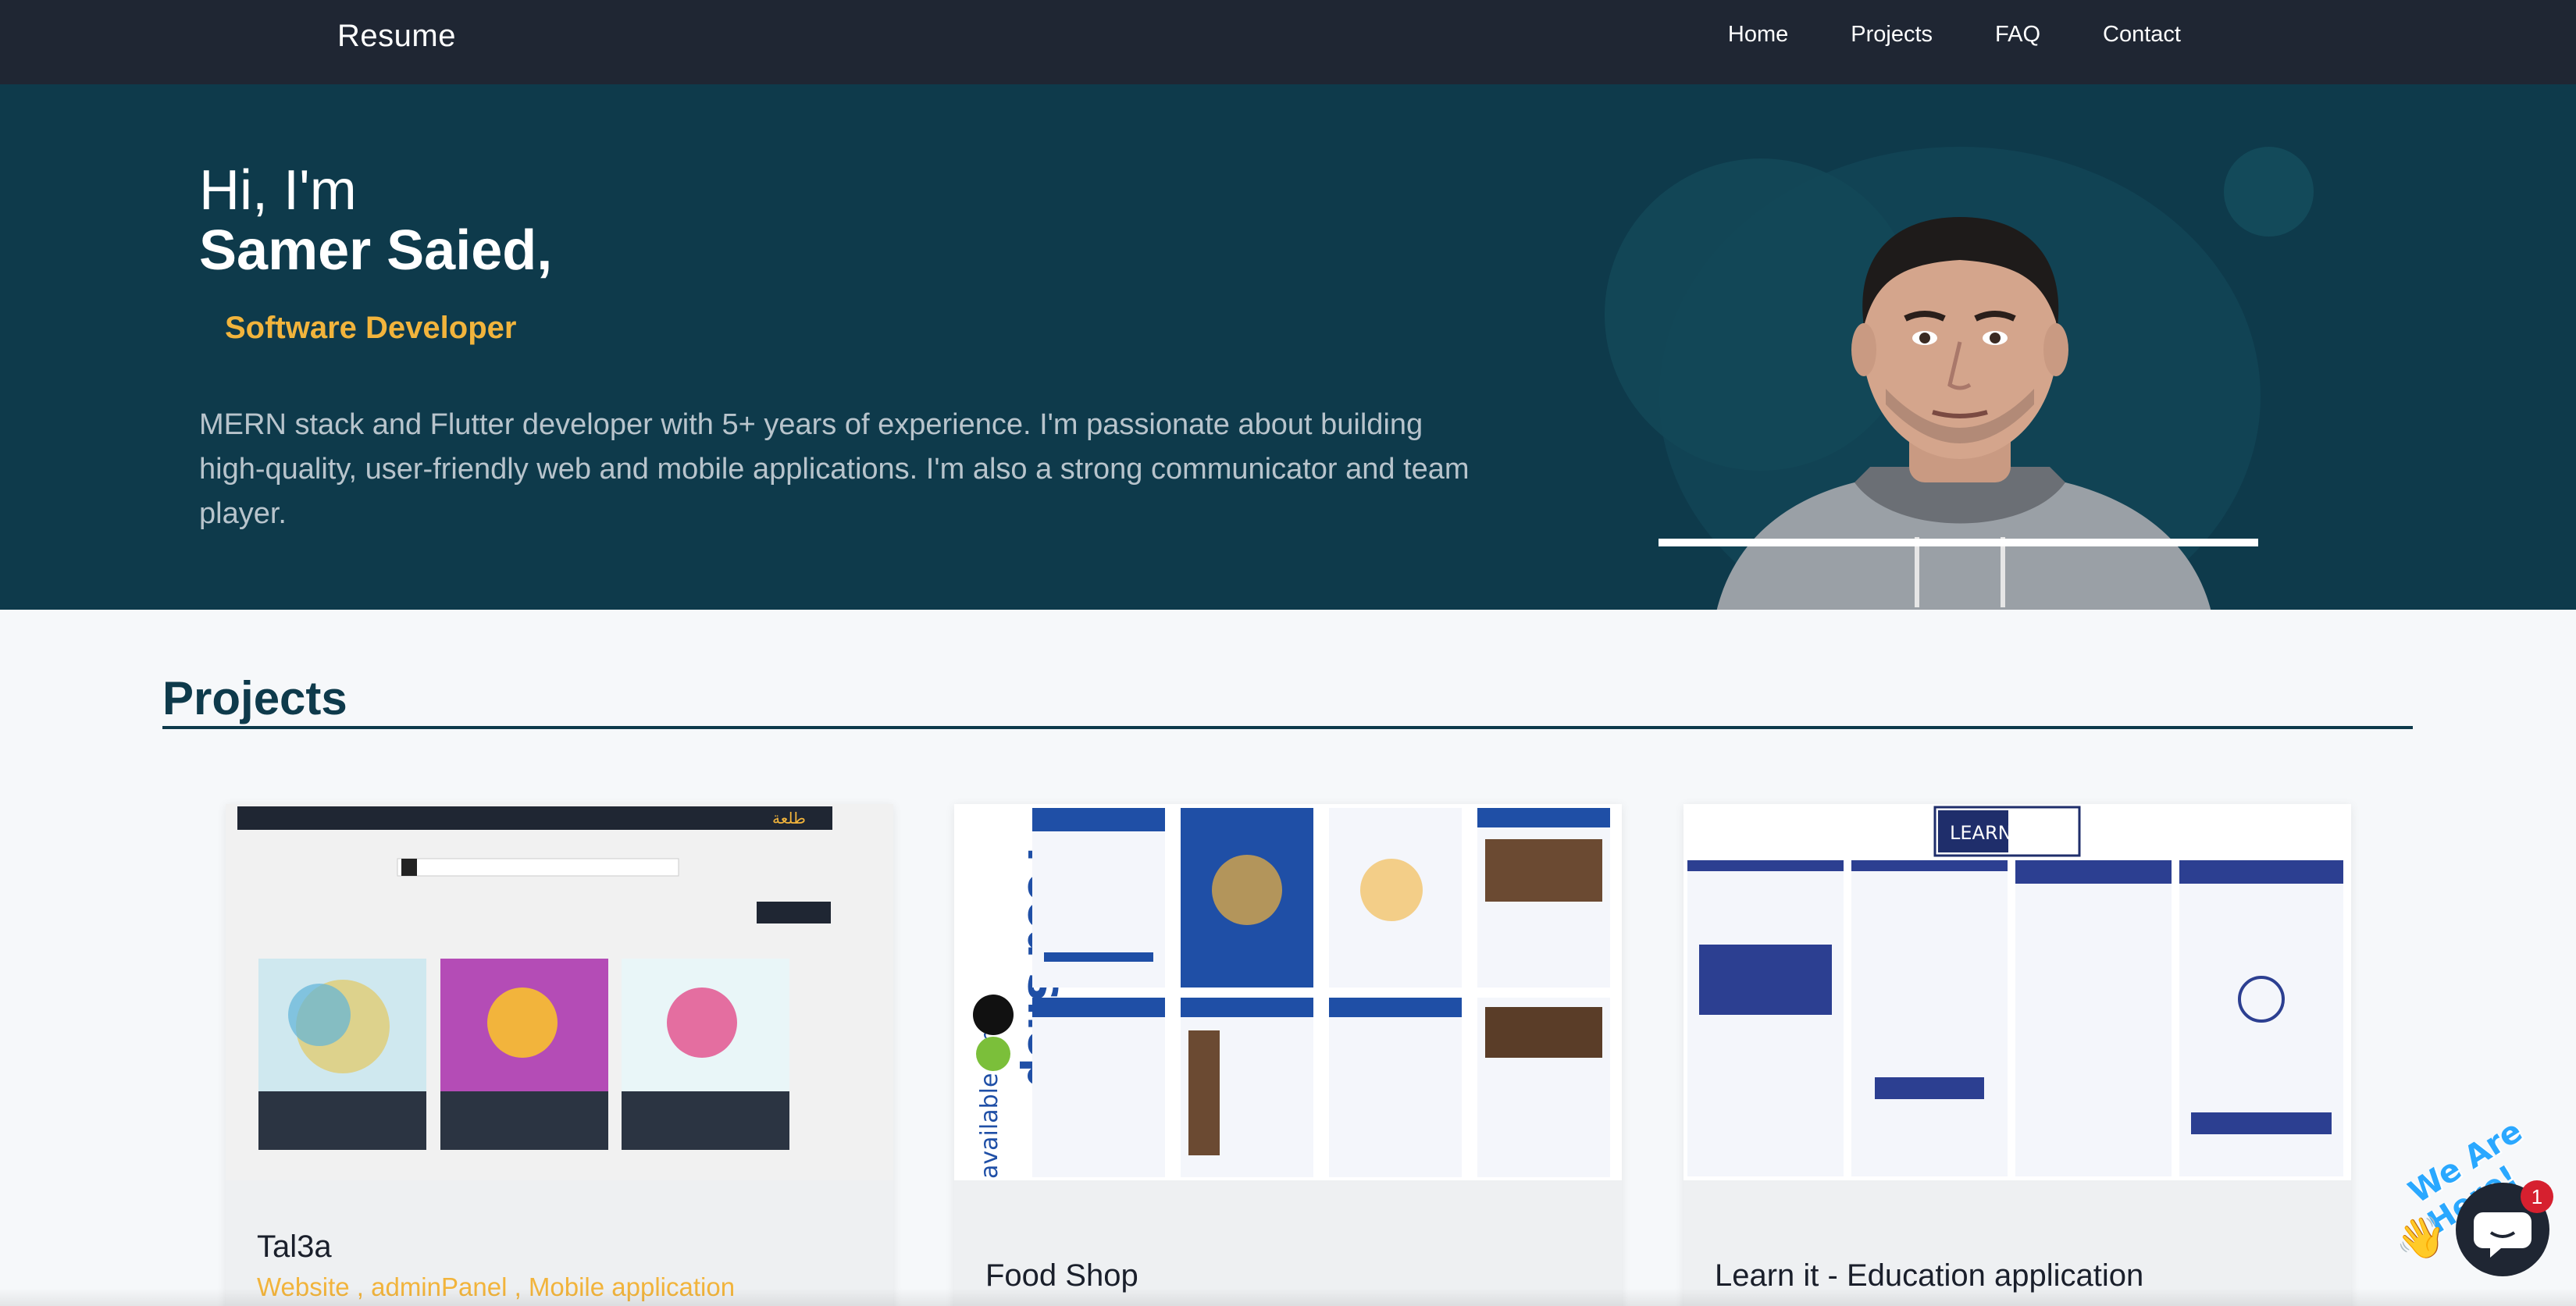 Image resolution: width=2576 pixels, height=1306 pixels. Describe the element at coordinates (294, 1246) in the screenshot. I see `project-title: Tal3a` at that location.